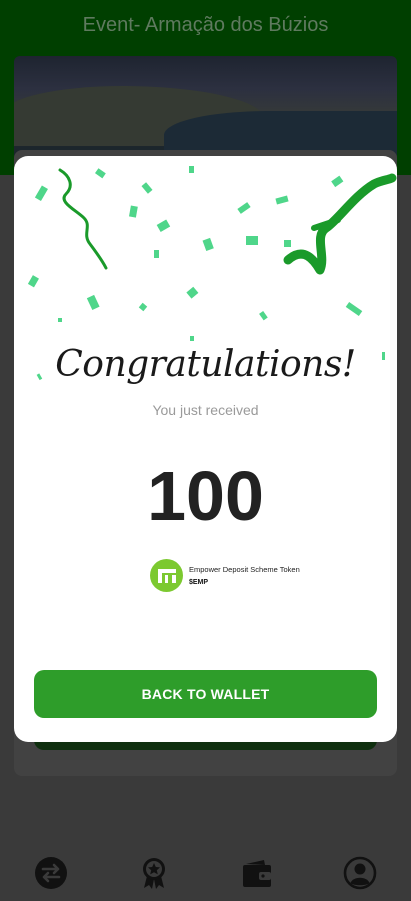  I want to click on nav-rewards, so click(154, 873).